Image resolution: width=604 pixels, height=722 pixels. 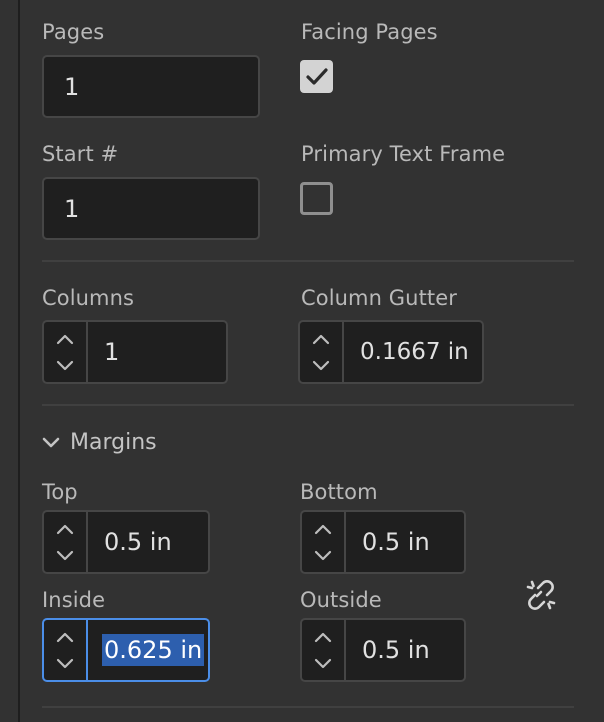 What do you see at coordinates (73, 32) in the screenshot?
I see `pages-label: Pages` at bounding box center [73, 32].